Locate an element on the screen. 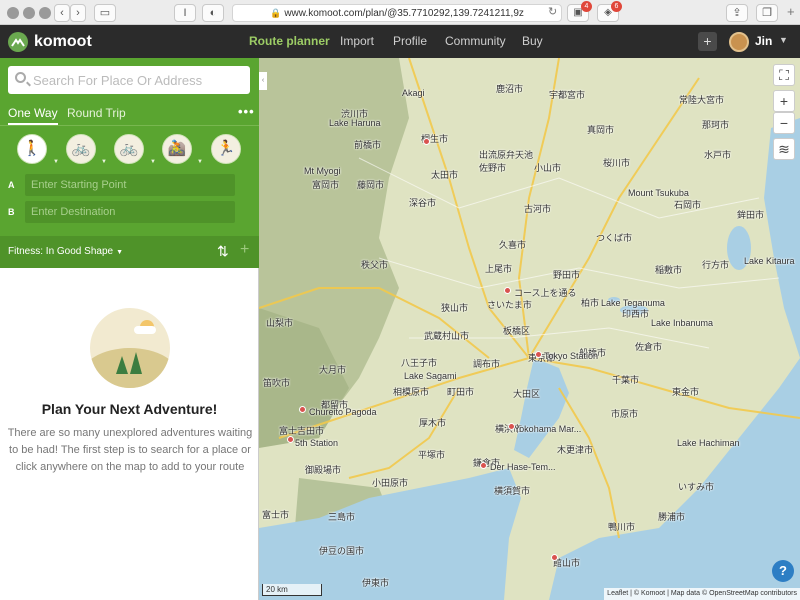 This screenshot has height=600, width=800. map-place-label: 常陸大宮市 is located at coordinates (701, 99).